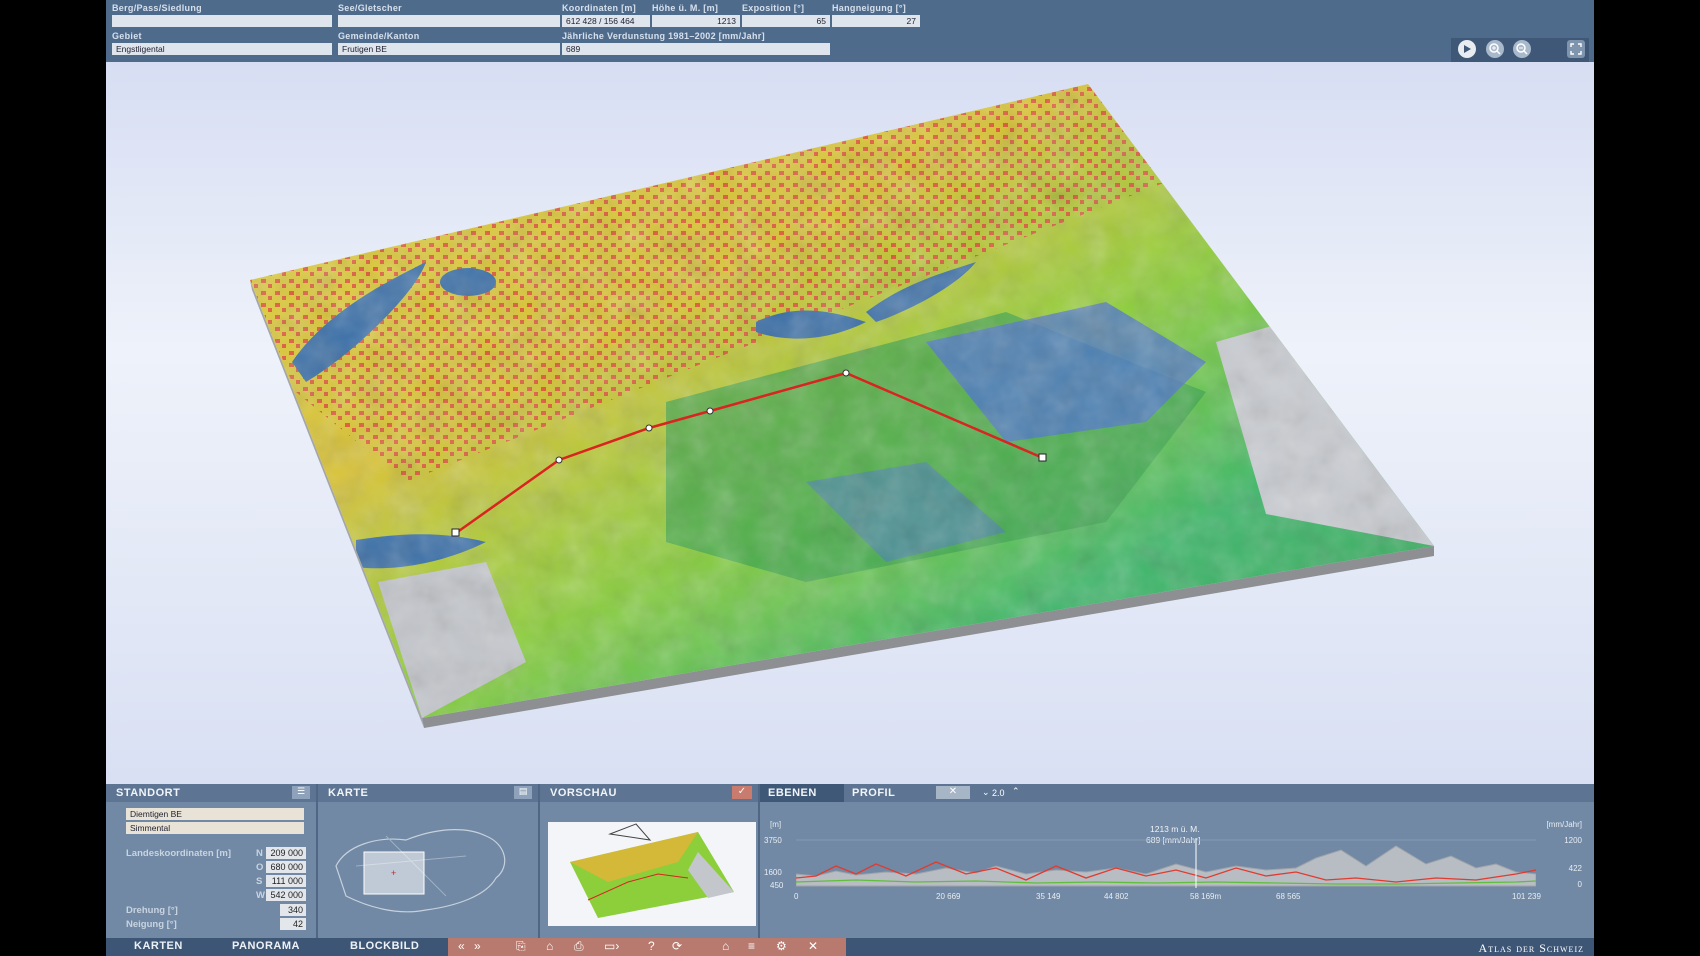  What do you see at coordinates (873, 793) in the screenshot?
I see `tab-profil: PROFIL` at bounding box center [873, 793].